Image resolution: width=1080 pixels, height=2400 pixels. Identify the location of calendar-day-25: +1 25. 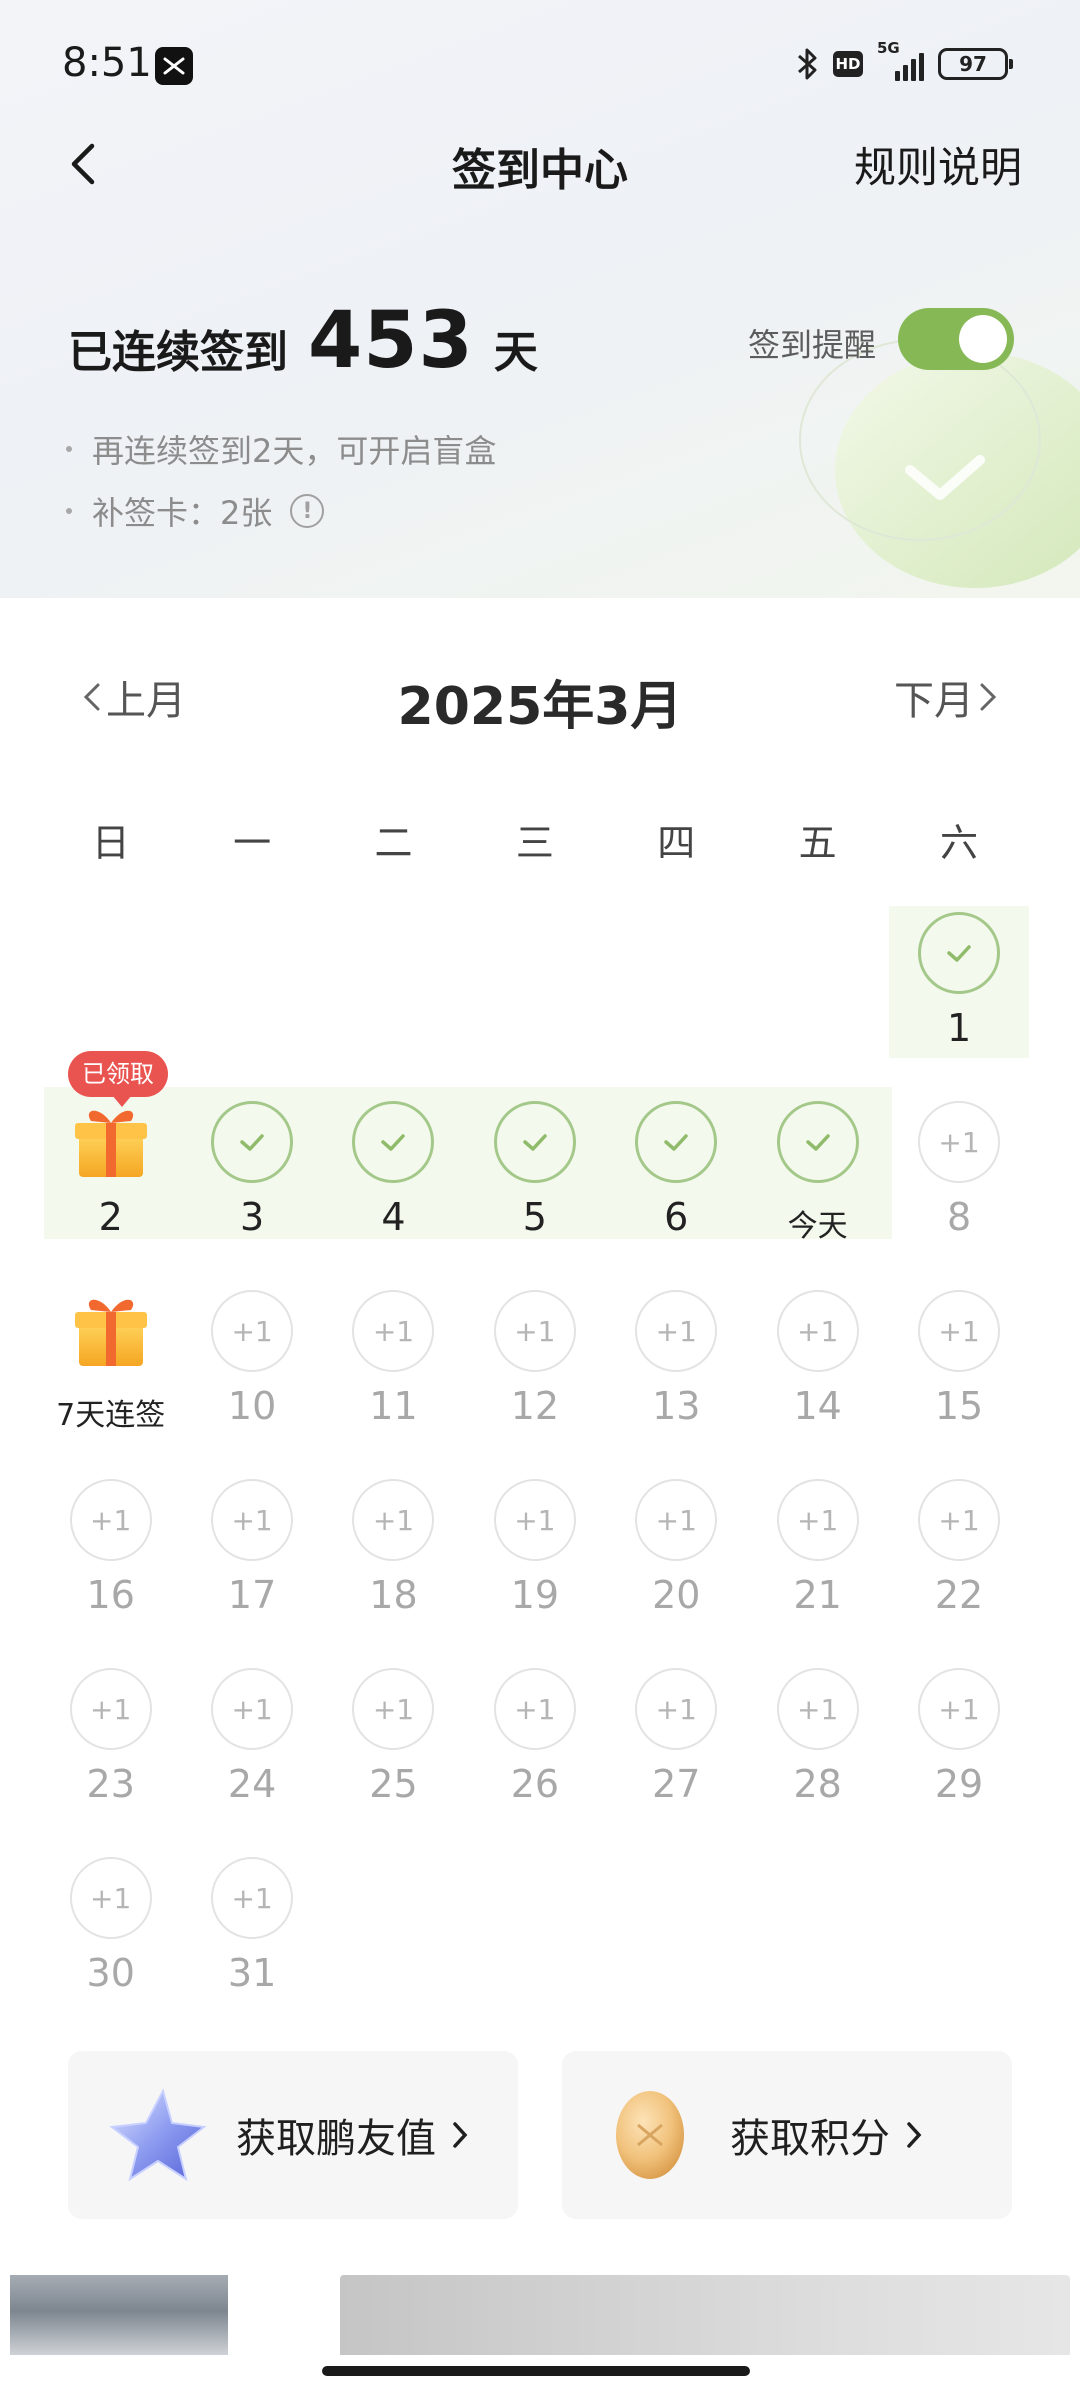
(393, 1748).